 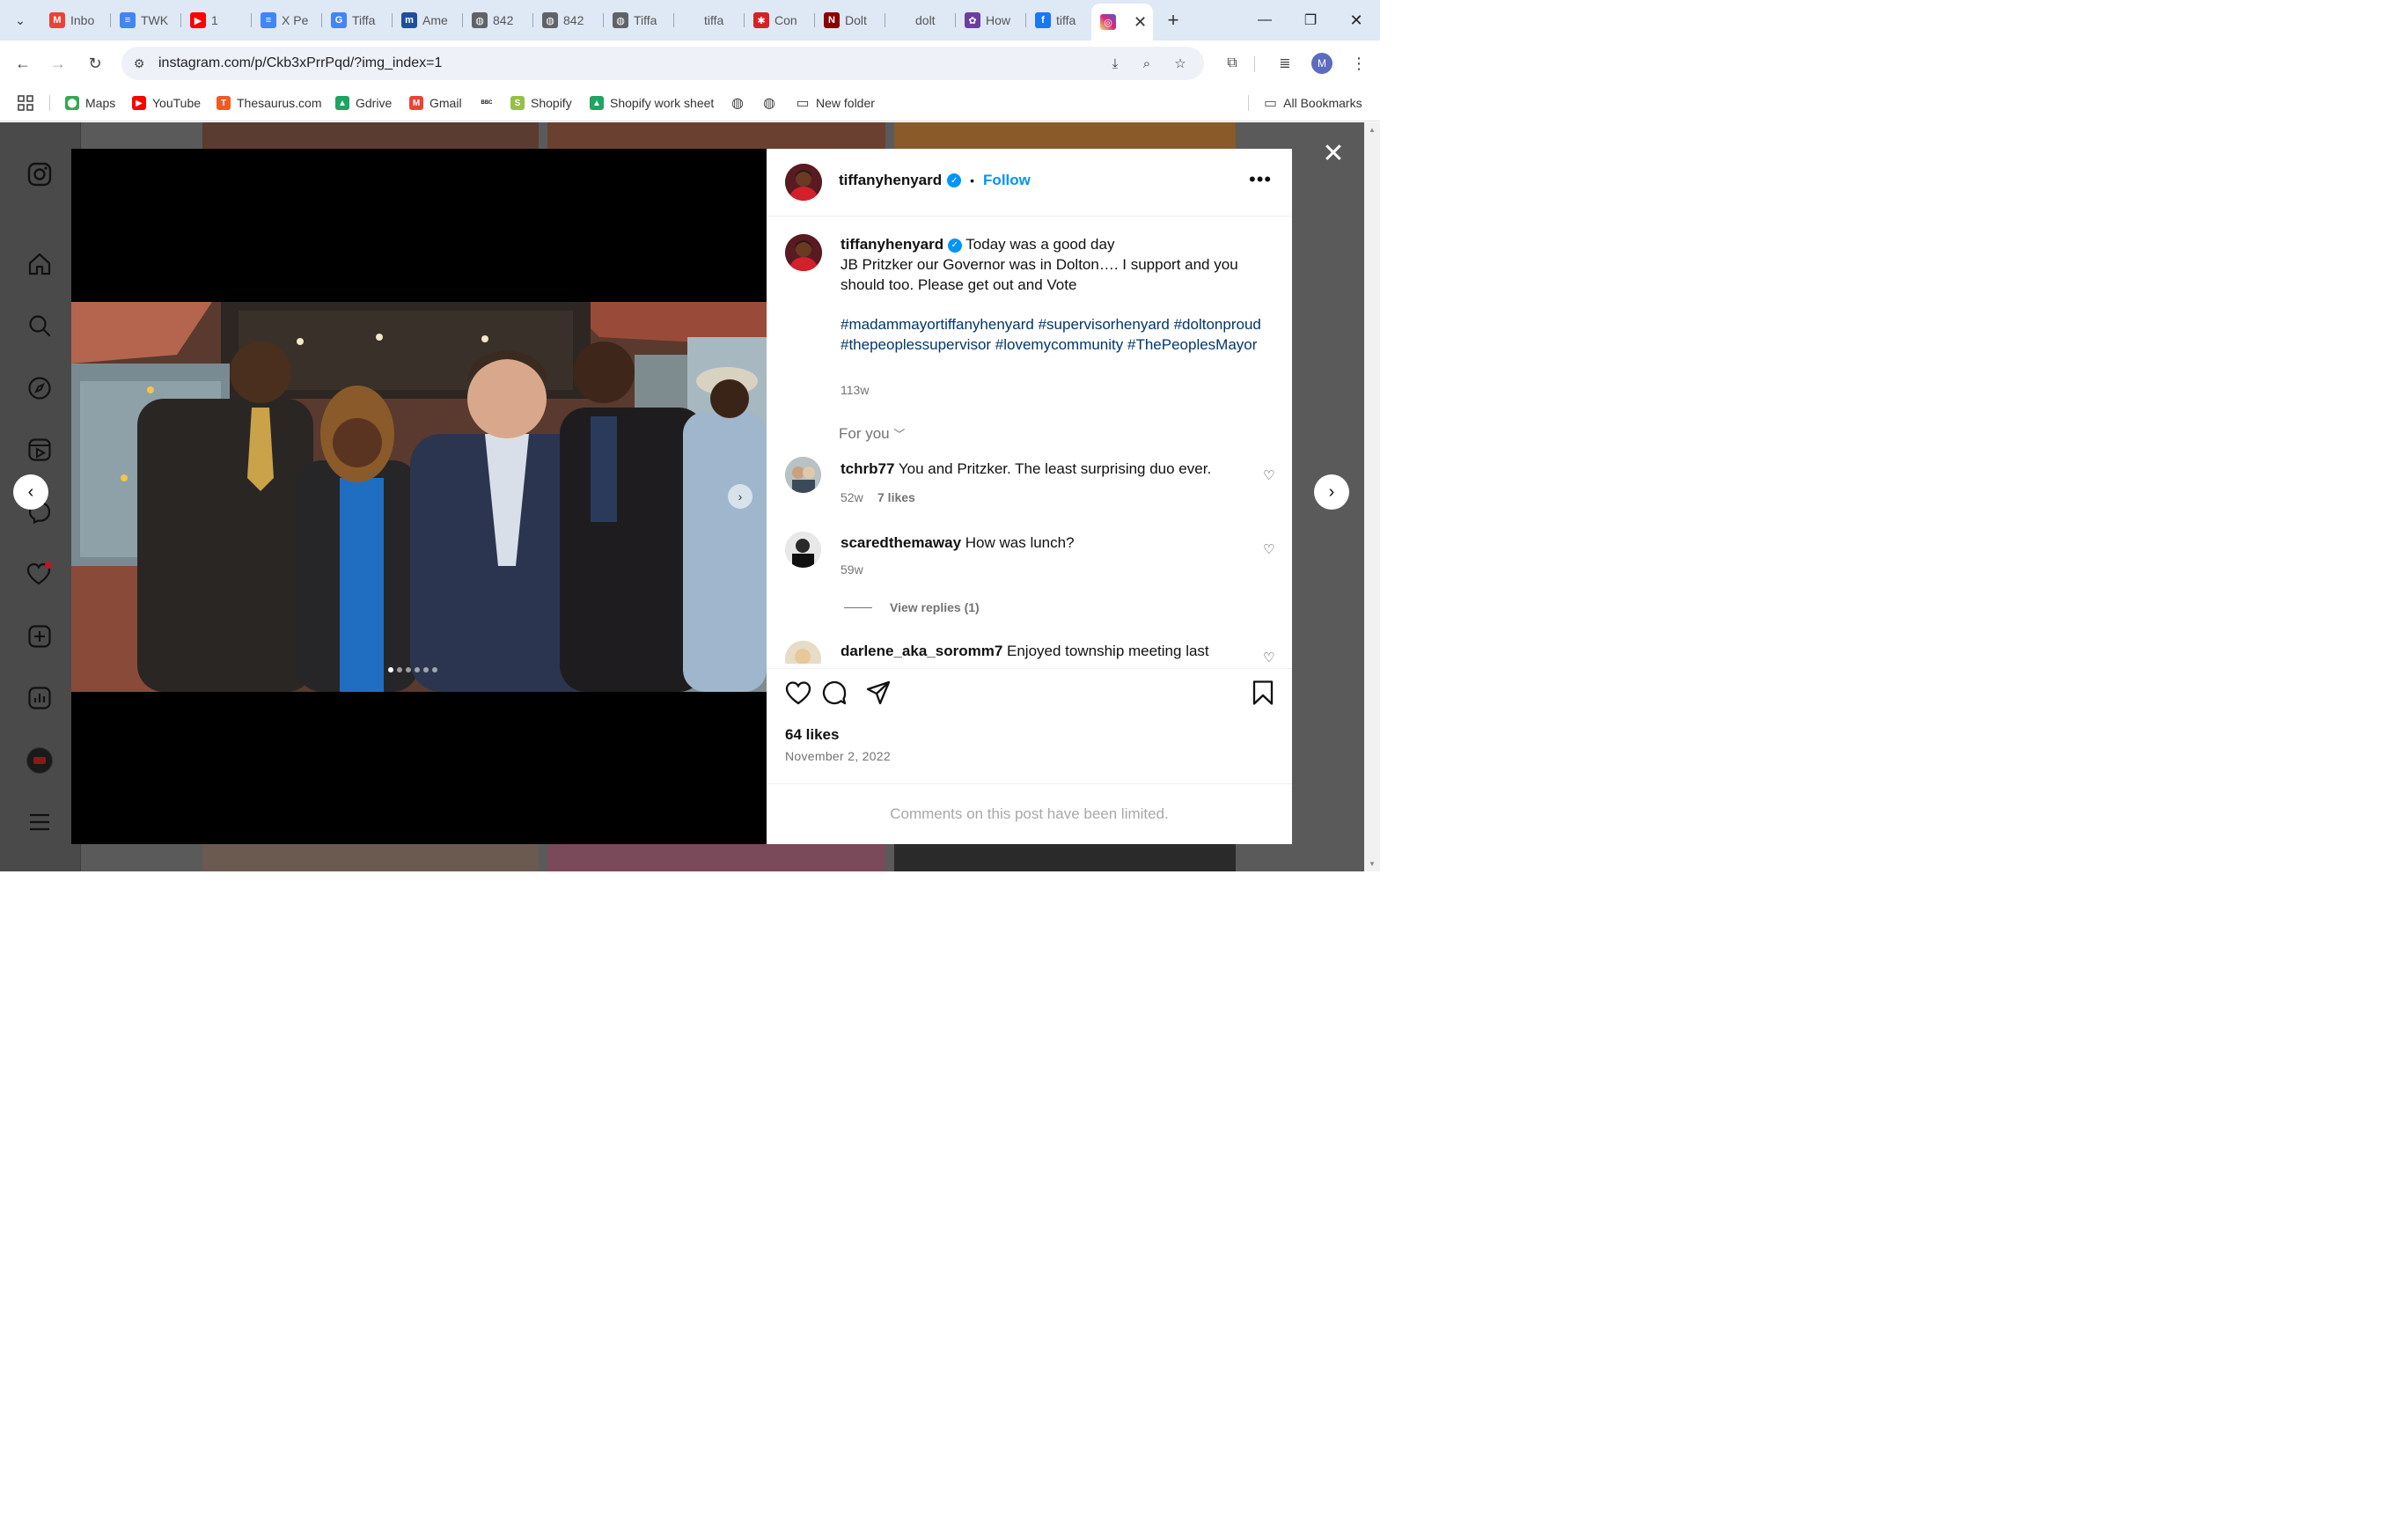 What do you see at coordinates (166, 103) in the screenshot?
I see `bookmark-item: ▶ YouTube` at bounding box center [166, 103].